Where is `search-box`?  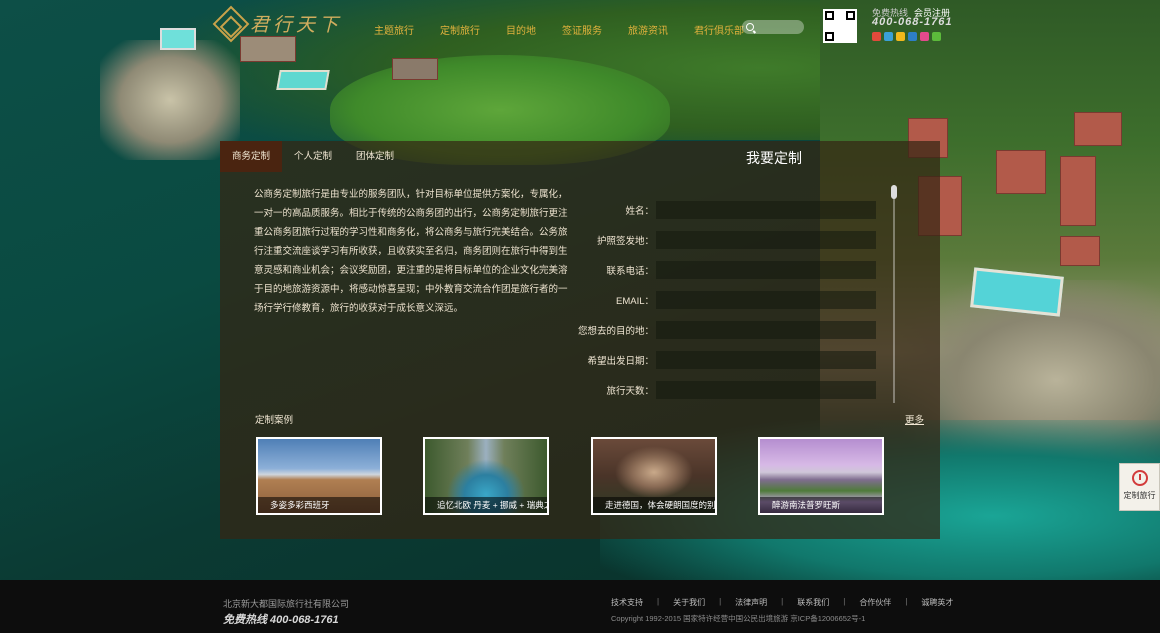
search-box is located at coordinates (773, 27).